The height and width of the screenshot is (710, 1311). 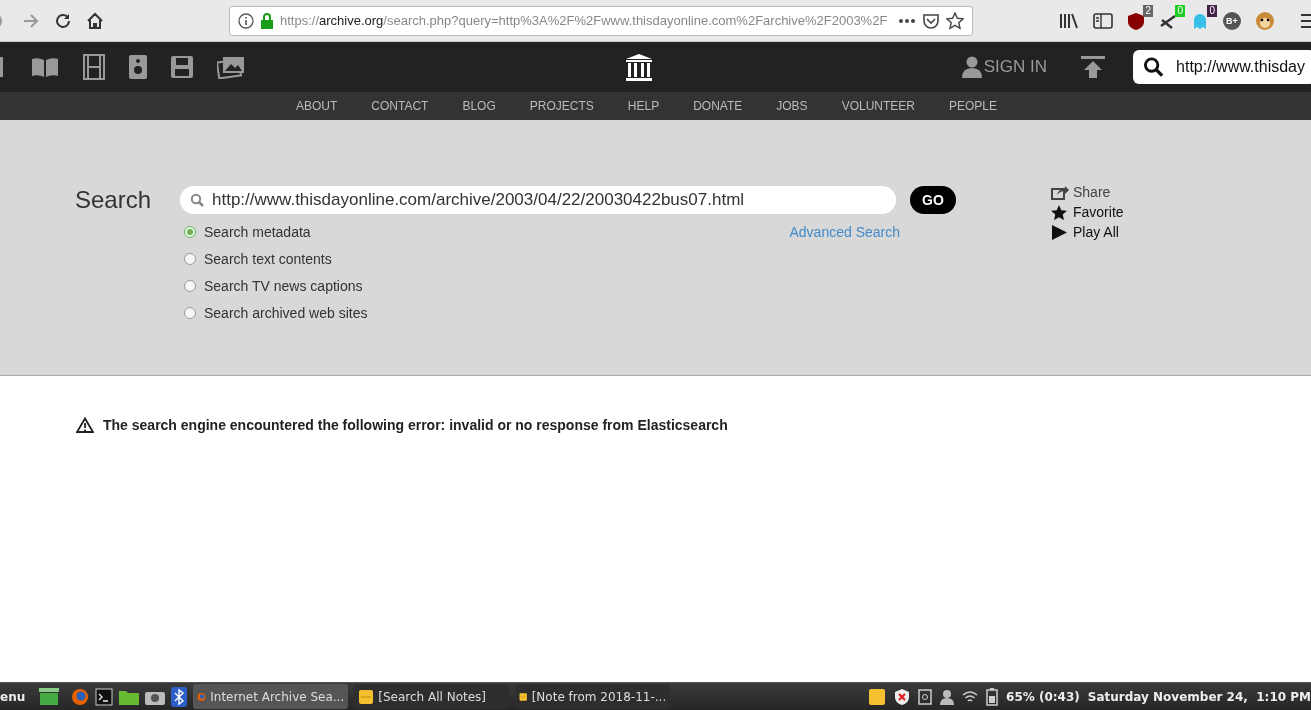 What do you see at coordinates (643, 106) in the screenshot?
I see `nav-link: HELP` at bounding box center [643, 106].